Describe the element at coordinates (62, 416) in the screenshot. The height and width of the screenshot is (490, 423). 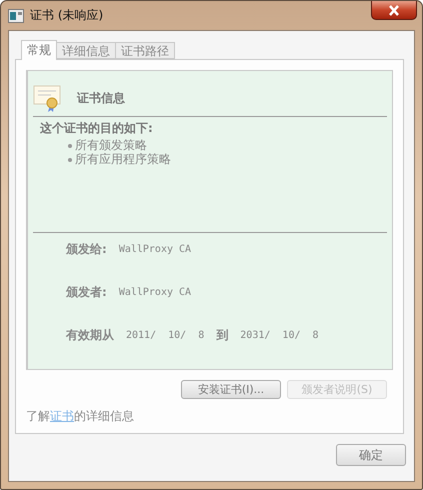
I see `certificate-link: 证书` at that location.